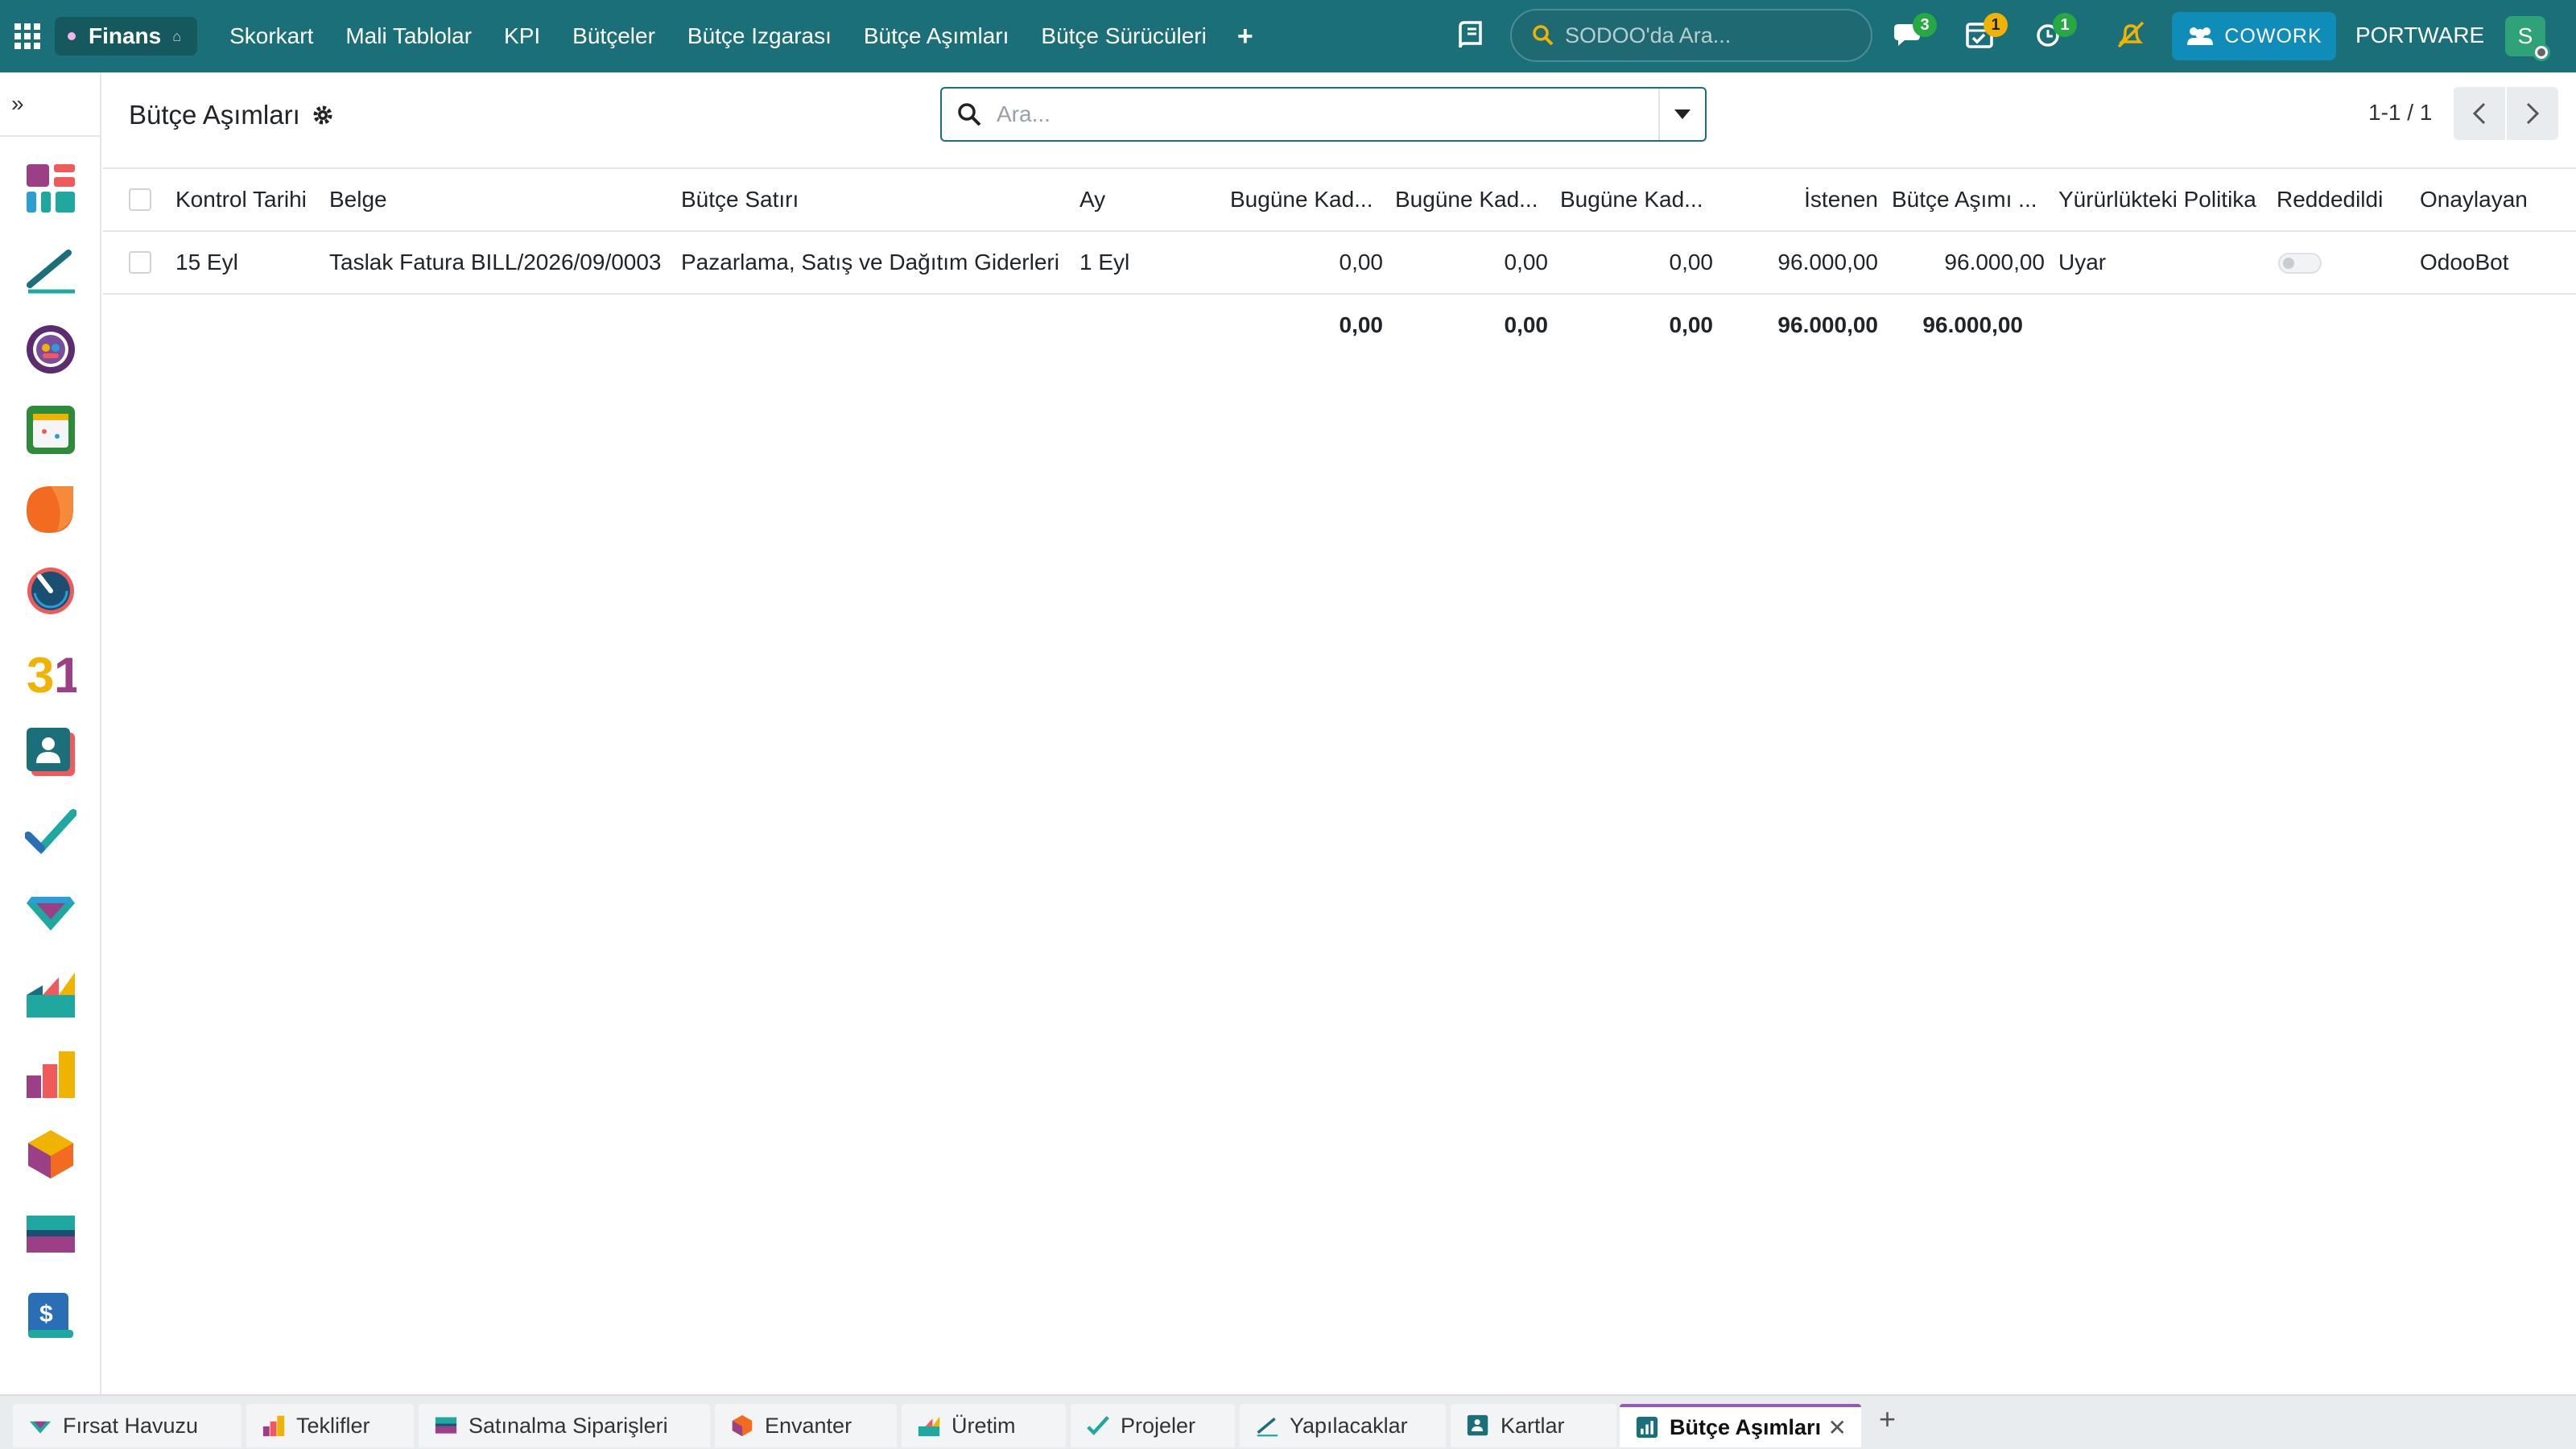 The image size is (2576, 1449). Describe the element at coordinates (330, 1425) in the screenshot. I see `tab-teklifler: Teklifler` at that location.